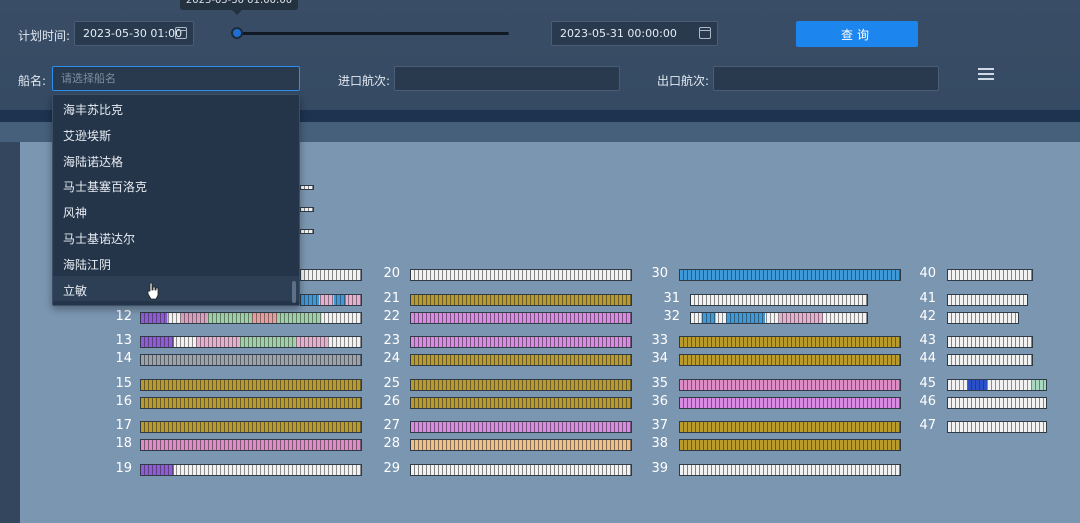 Image resolution: width=1080 pixels, height=523 pixels. What do you see at coordinates (391, 273) in the screenshot?
I see `yard-block-number: 20` at bounding box center [391, 273].